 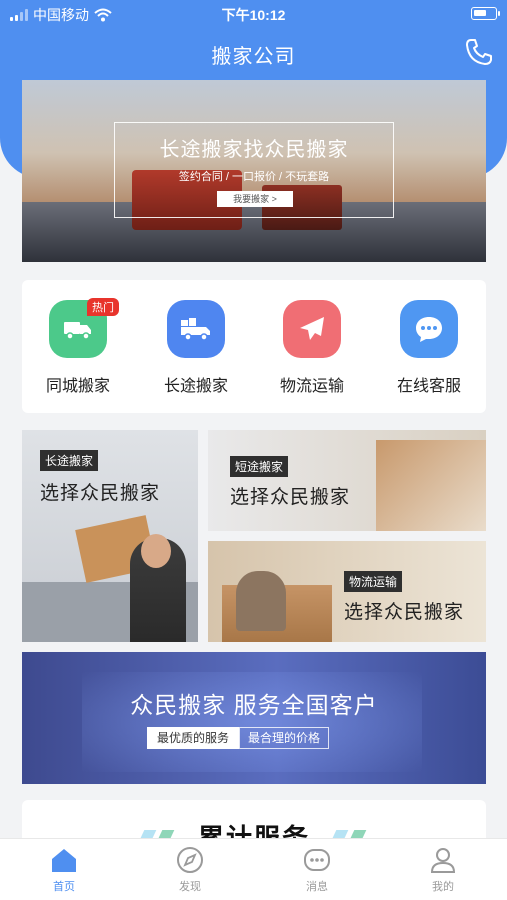 What do you see at coordinates (64, 887) in the screenshot?
I see `tab-label: 首页` at bounding box center [64, 887].